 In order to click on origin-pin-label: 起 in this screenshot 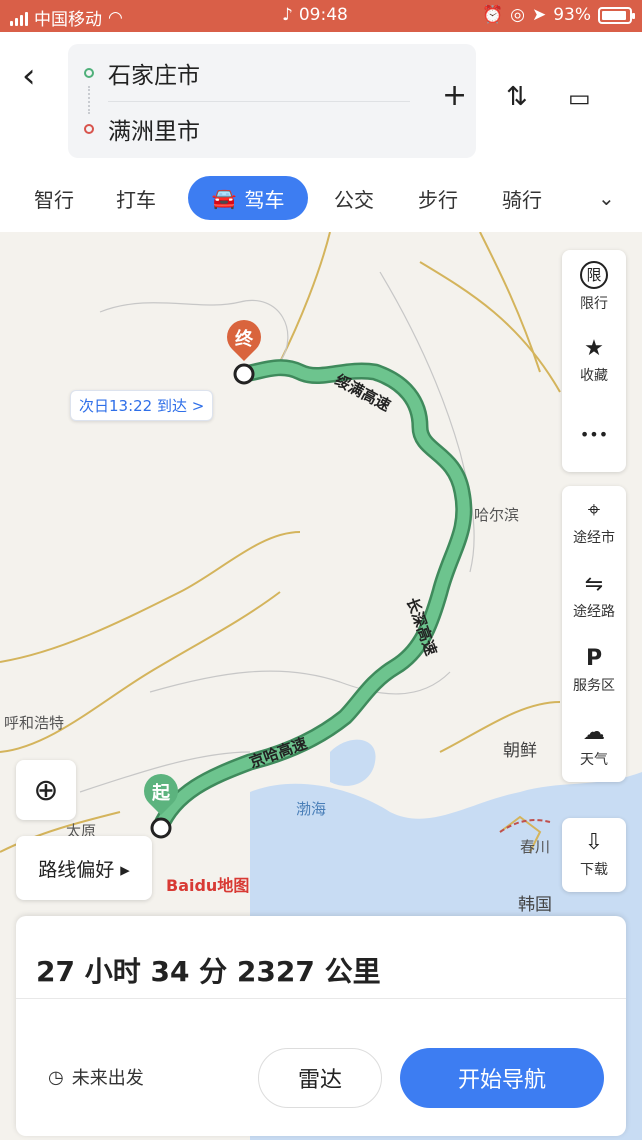, I will do `click(161, 793)`.